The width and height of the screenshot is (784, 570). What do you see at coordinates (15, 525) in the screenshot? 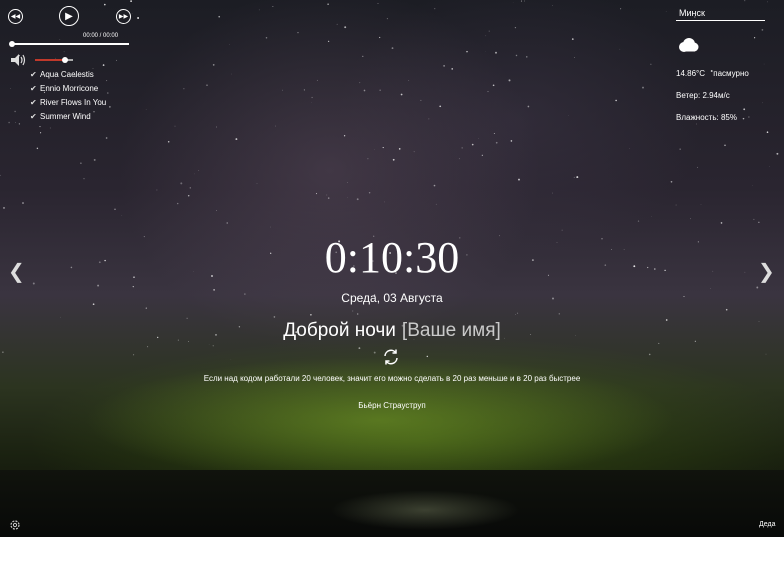
I see `gear-icon` at bounding box center [15, 525].